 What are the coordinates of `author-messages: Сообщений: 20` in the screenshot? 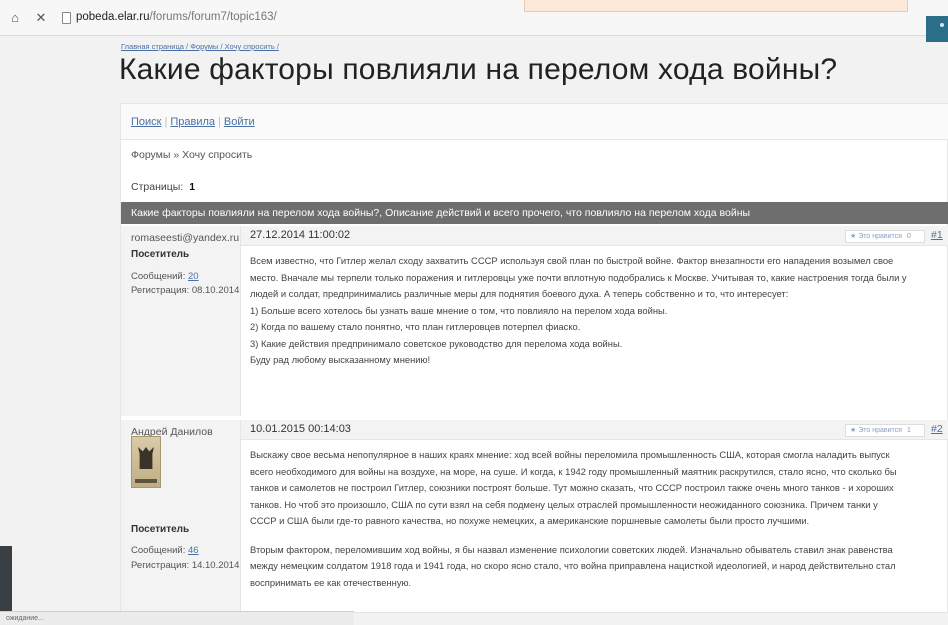 It's located at (165, 276).